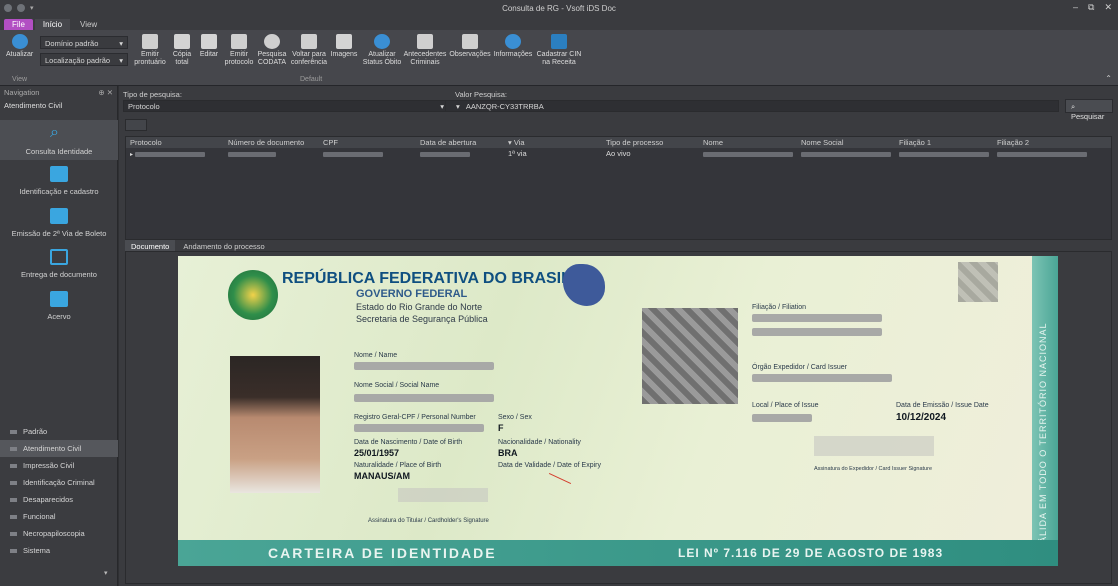  What do you see at coordinates (84, 59) in the screenshot?
I see `localizacao-dropdown: Localização padrão ▾` at bounding box center [84, 59].